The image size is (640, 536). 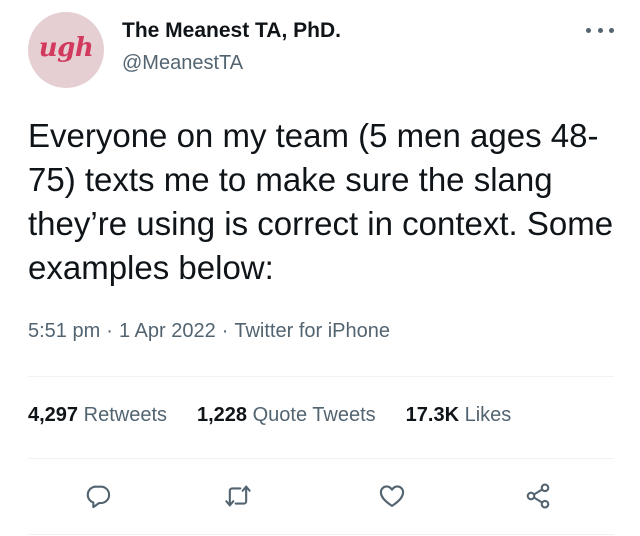 I want to click on share-icon, so click(x=538, y=496).